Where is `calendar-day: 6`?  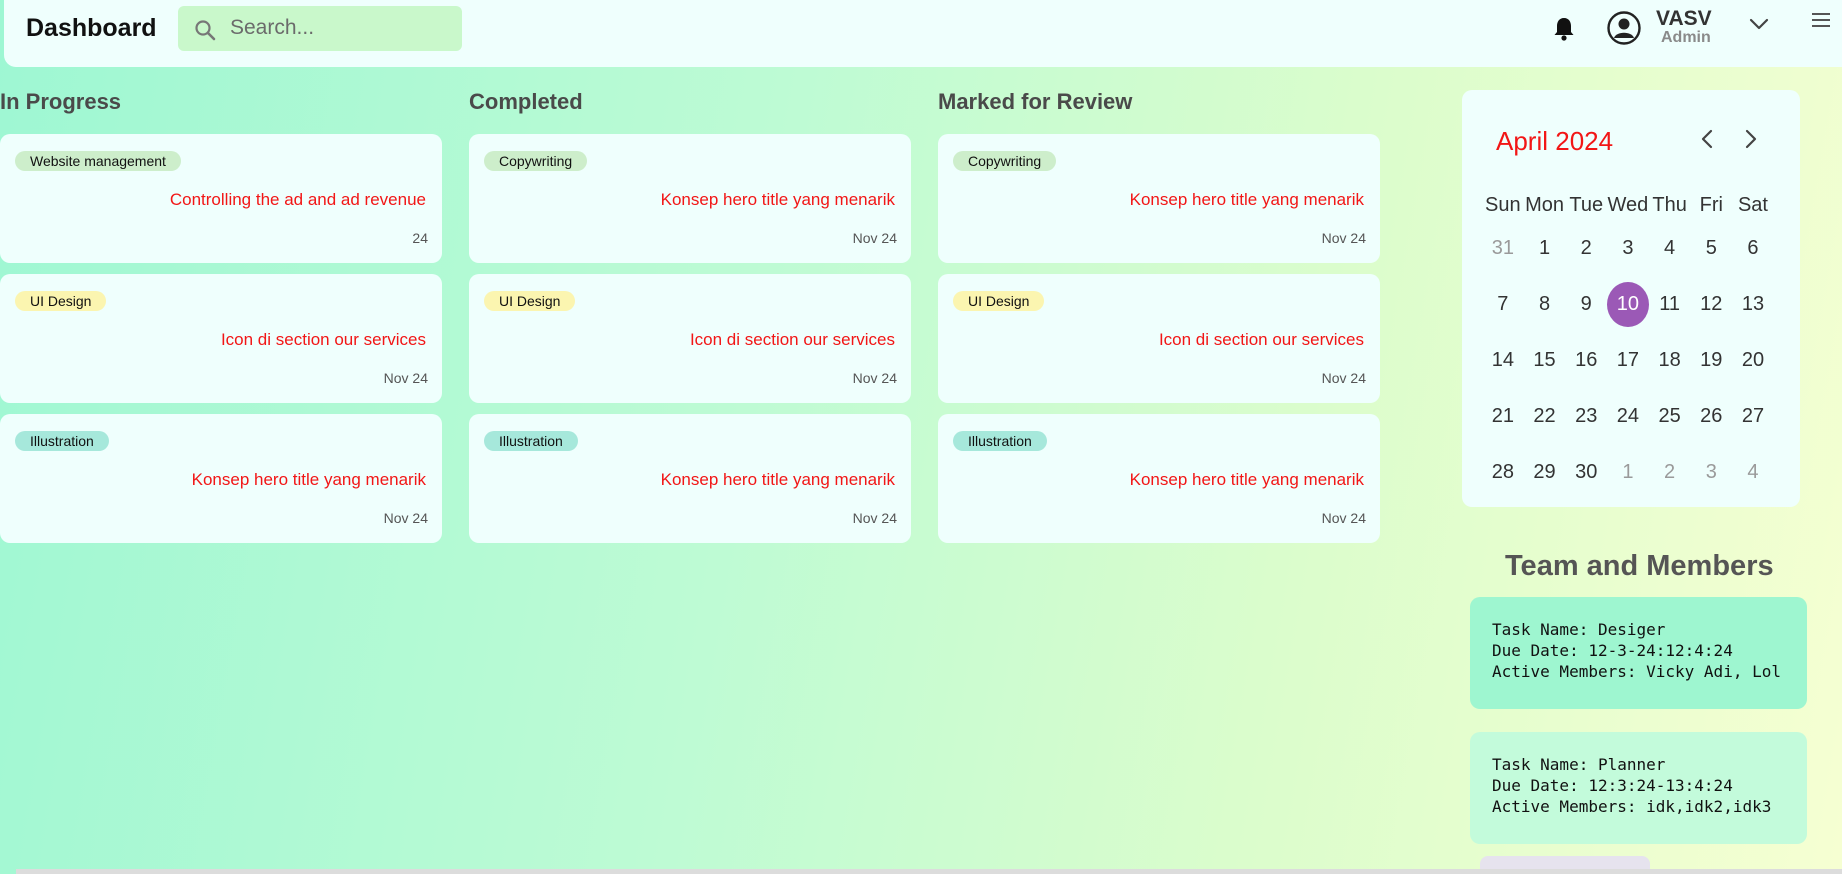 calendar-day: 6 is located at coordinates (1753, 248).